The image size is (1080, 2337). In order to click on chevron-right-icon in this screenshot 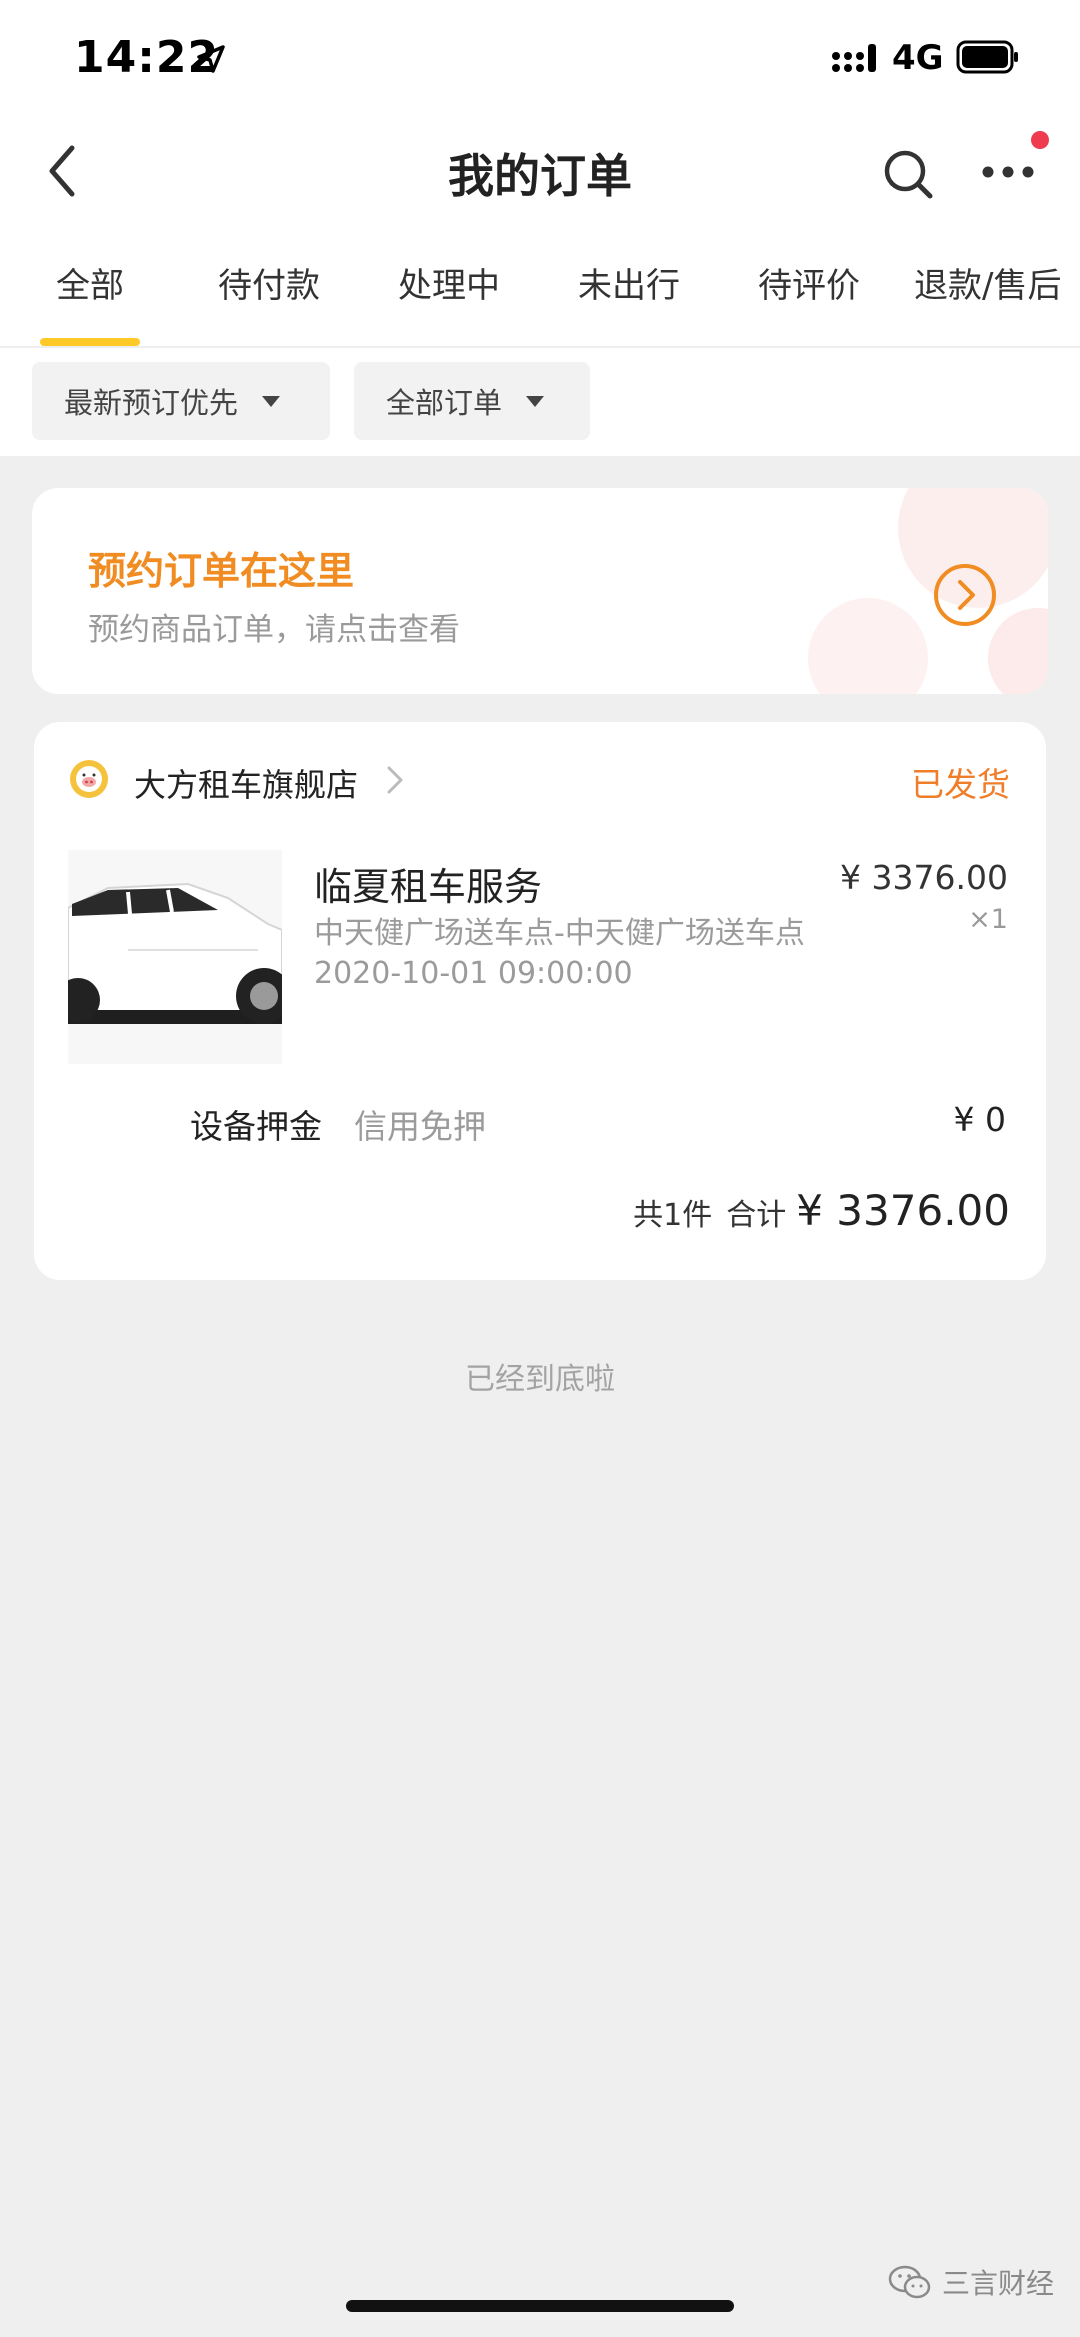, I will do `click(395, 780)`.